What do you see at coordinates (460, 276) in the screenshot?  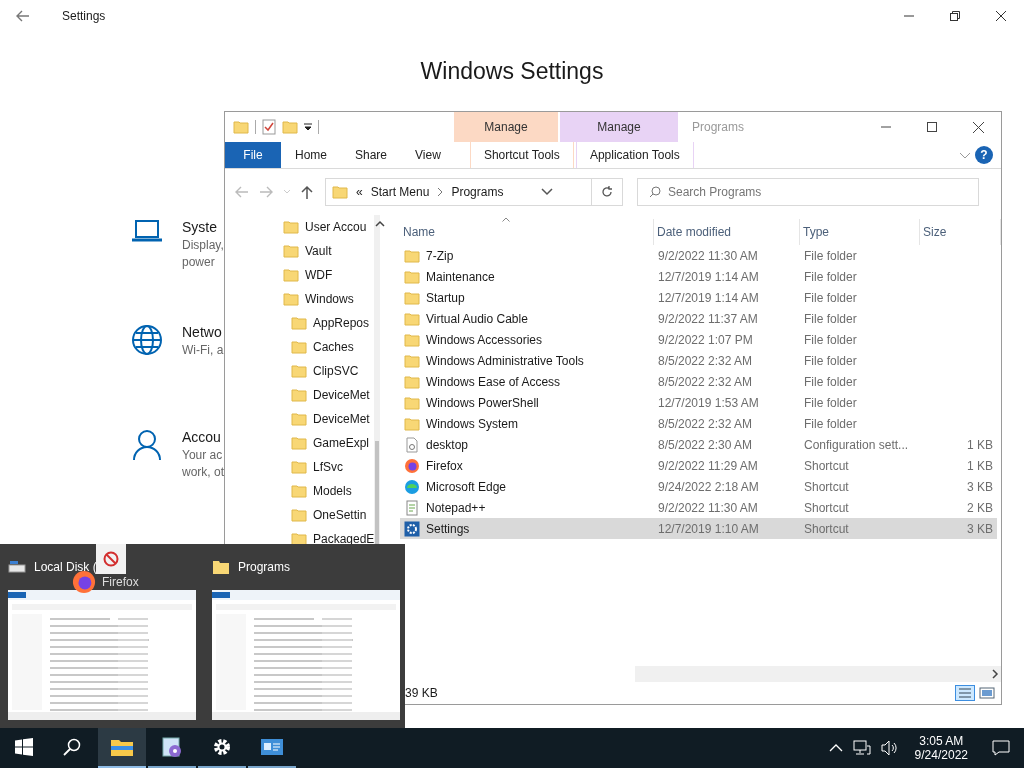 I see `file-name: Maintenance` at bounding box center [460, 276].